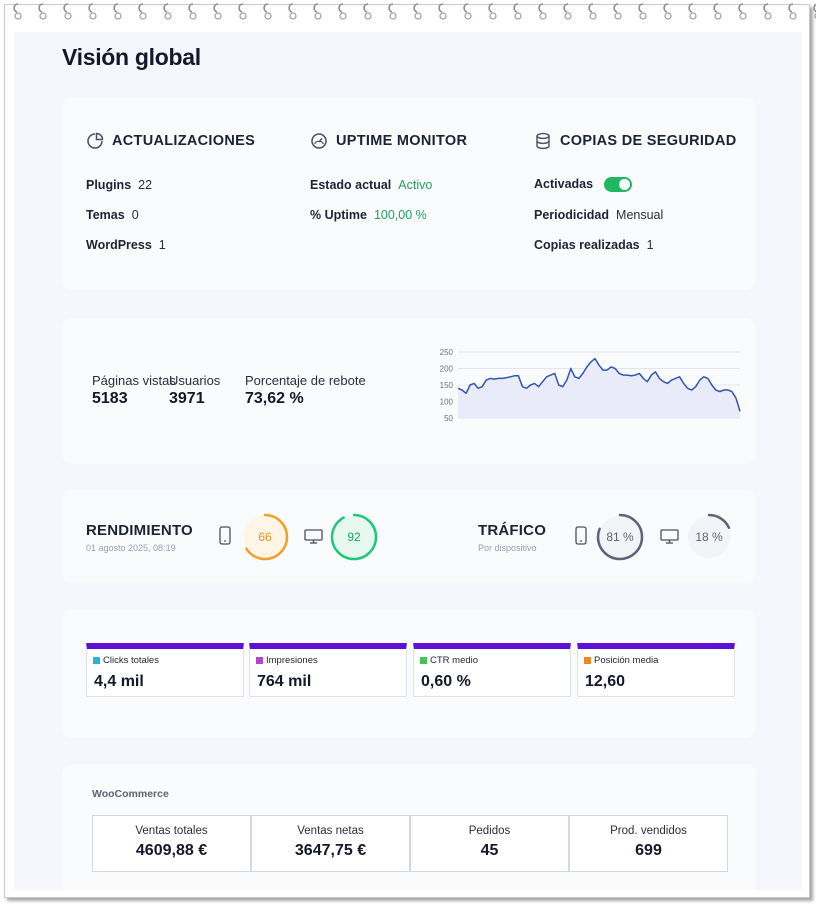  What do you see at coordinates (330, 831) in the screenshot?
I see `woo-net-sales-label: Ventas netas` at bounding box center [330, 831].